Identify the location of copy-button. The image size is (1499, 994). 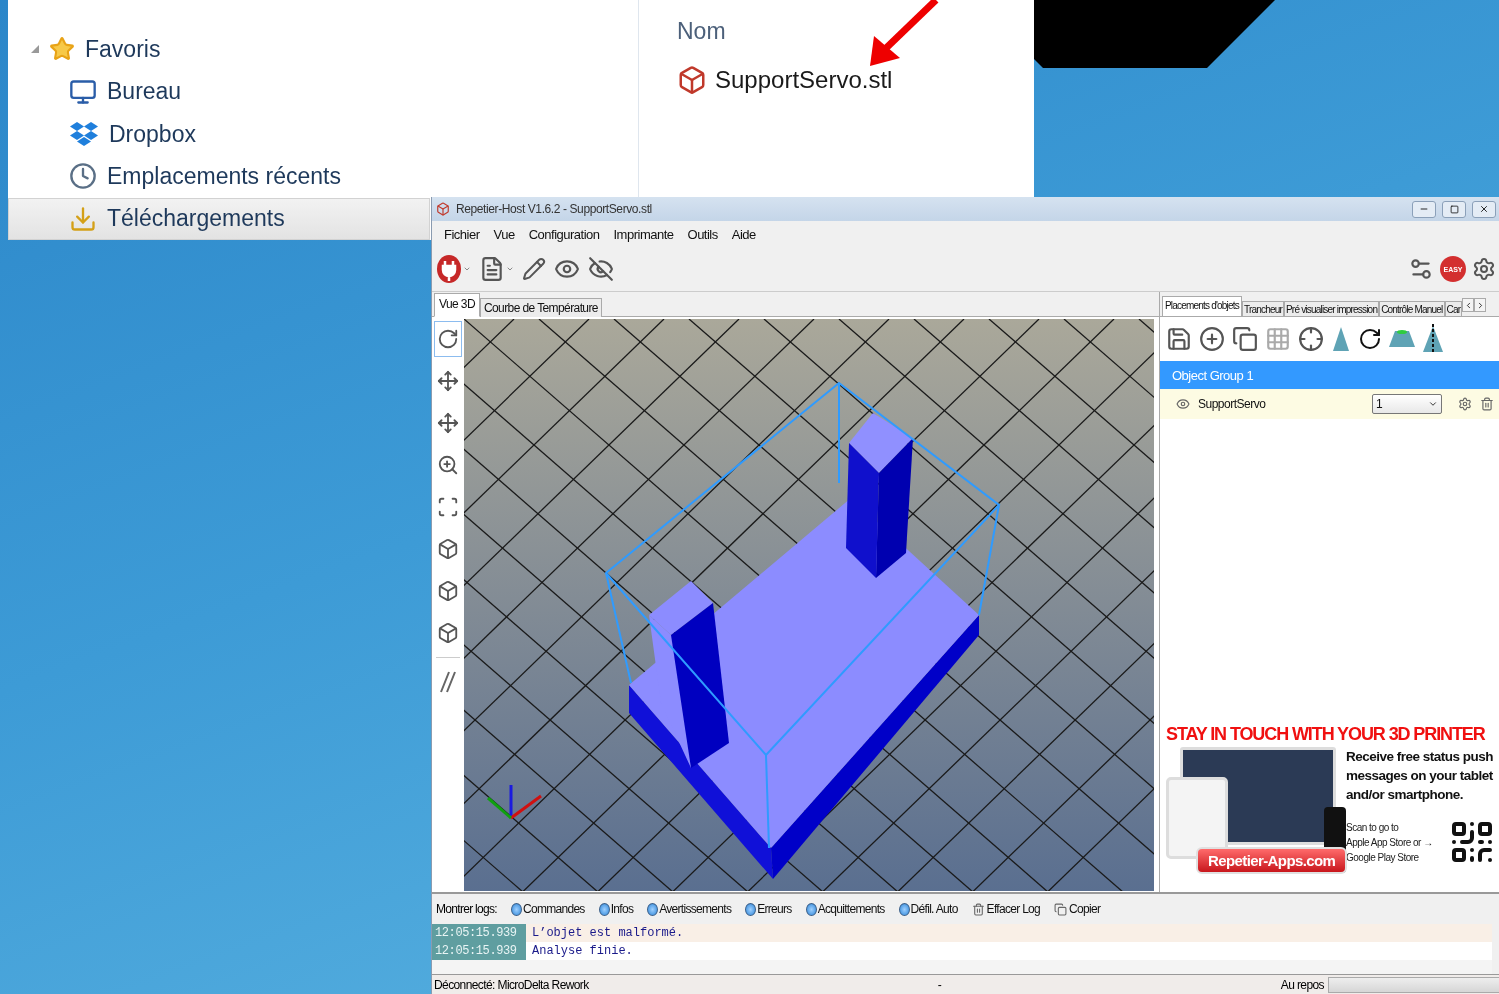
(1245, 339).